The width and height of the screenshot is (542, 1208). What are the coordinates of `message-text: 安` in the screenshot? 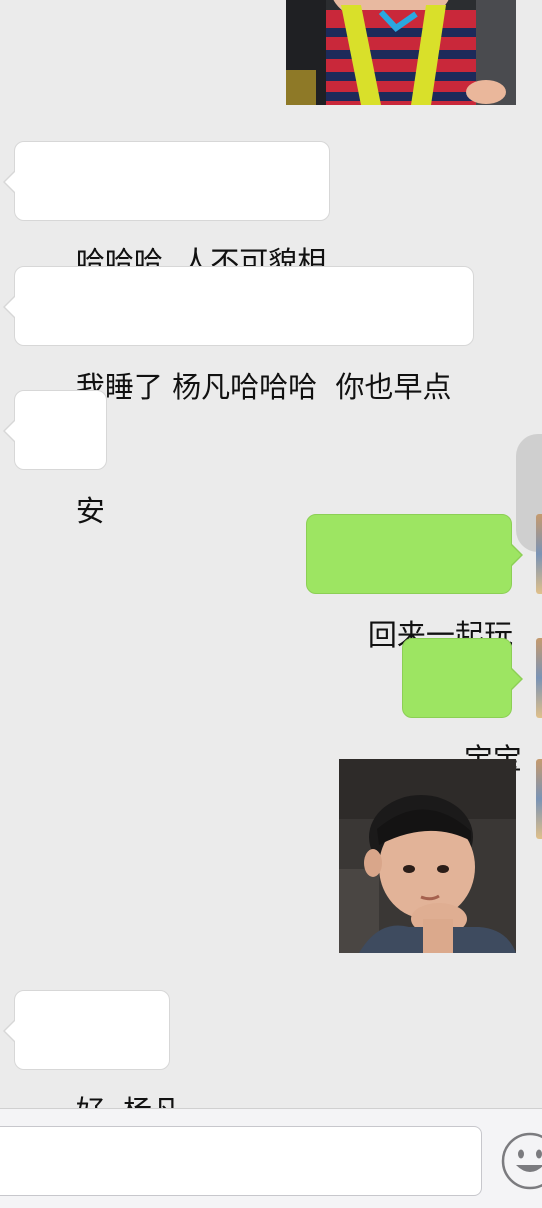 It's located at (90, 511).